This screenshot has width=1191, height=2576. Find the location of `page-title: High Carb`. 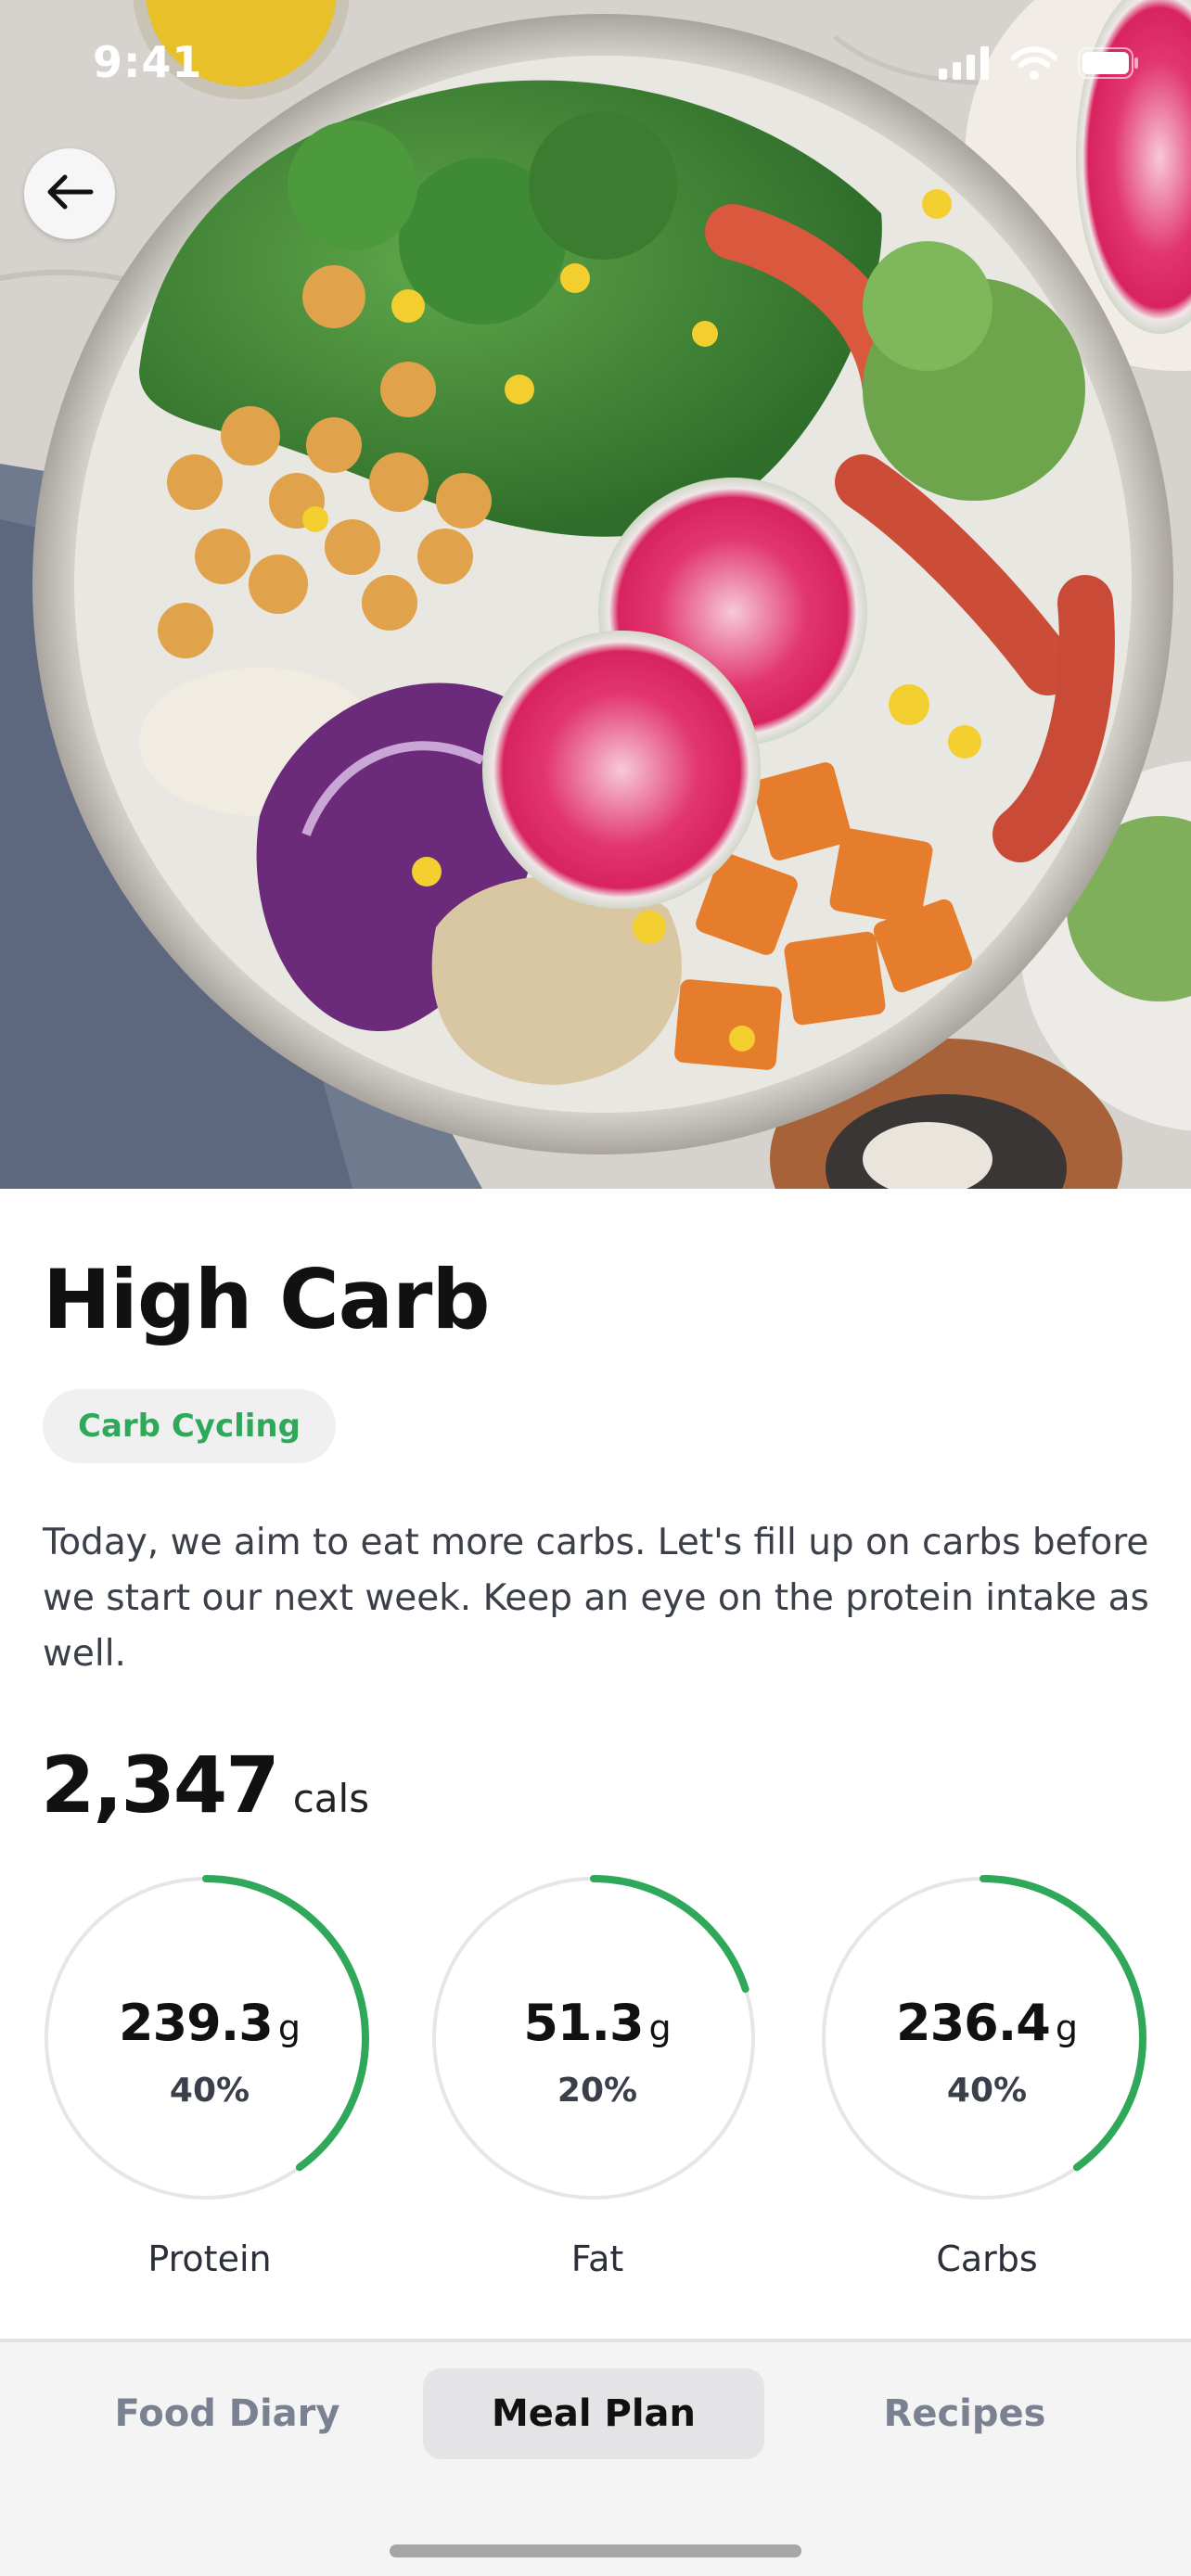

page-title: High Carb is located at coordinates (266, 1299).